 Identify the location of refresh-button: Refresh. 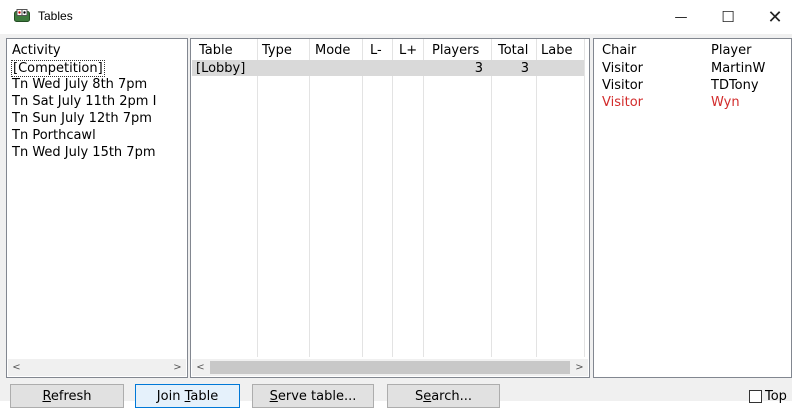
(67, 396).